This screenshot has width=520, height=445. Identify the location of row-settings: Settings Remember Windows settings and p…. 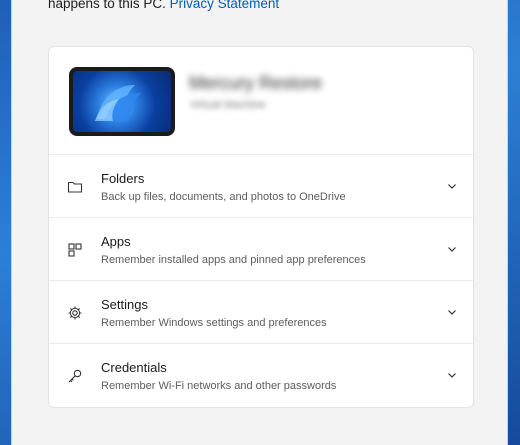
(261, 312).